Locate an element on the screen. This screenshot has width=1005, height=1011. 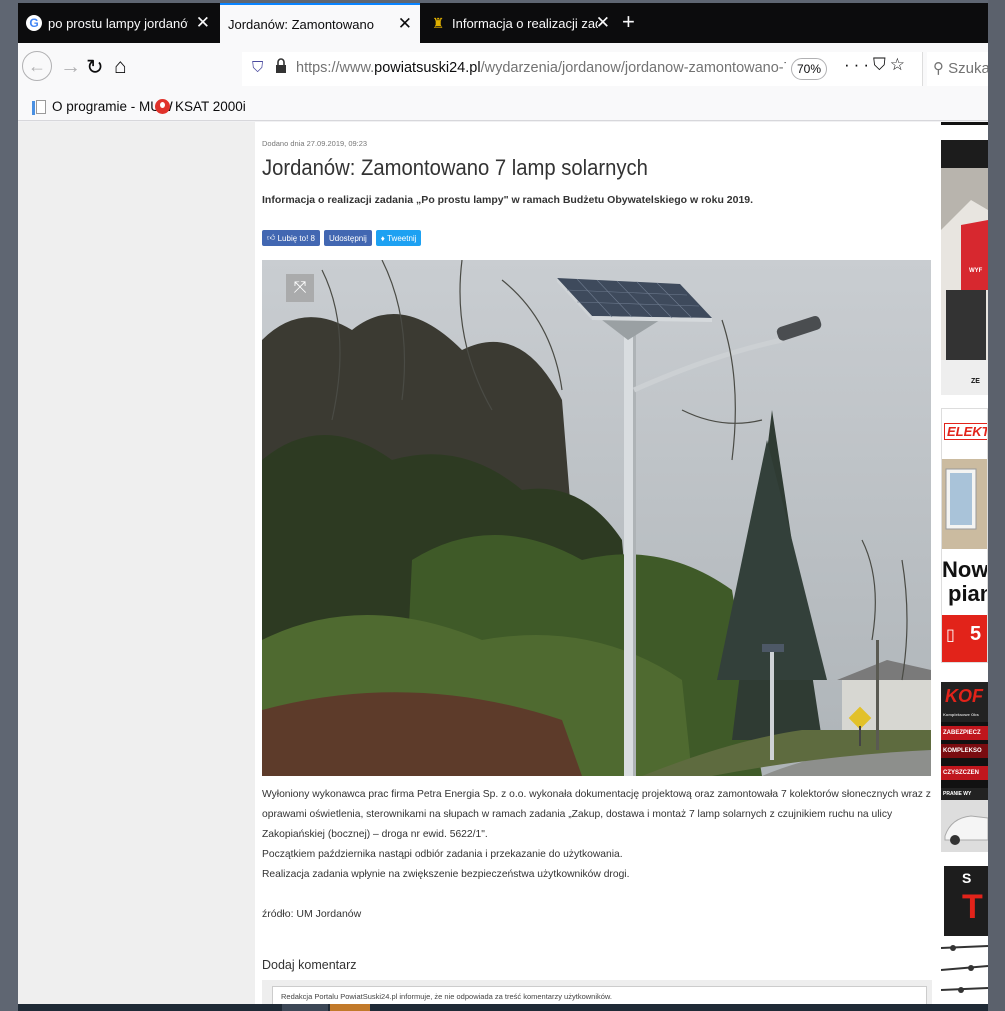
ad-letter: S is located at coordinates (967, 878).